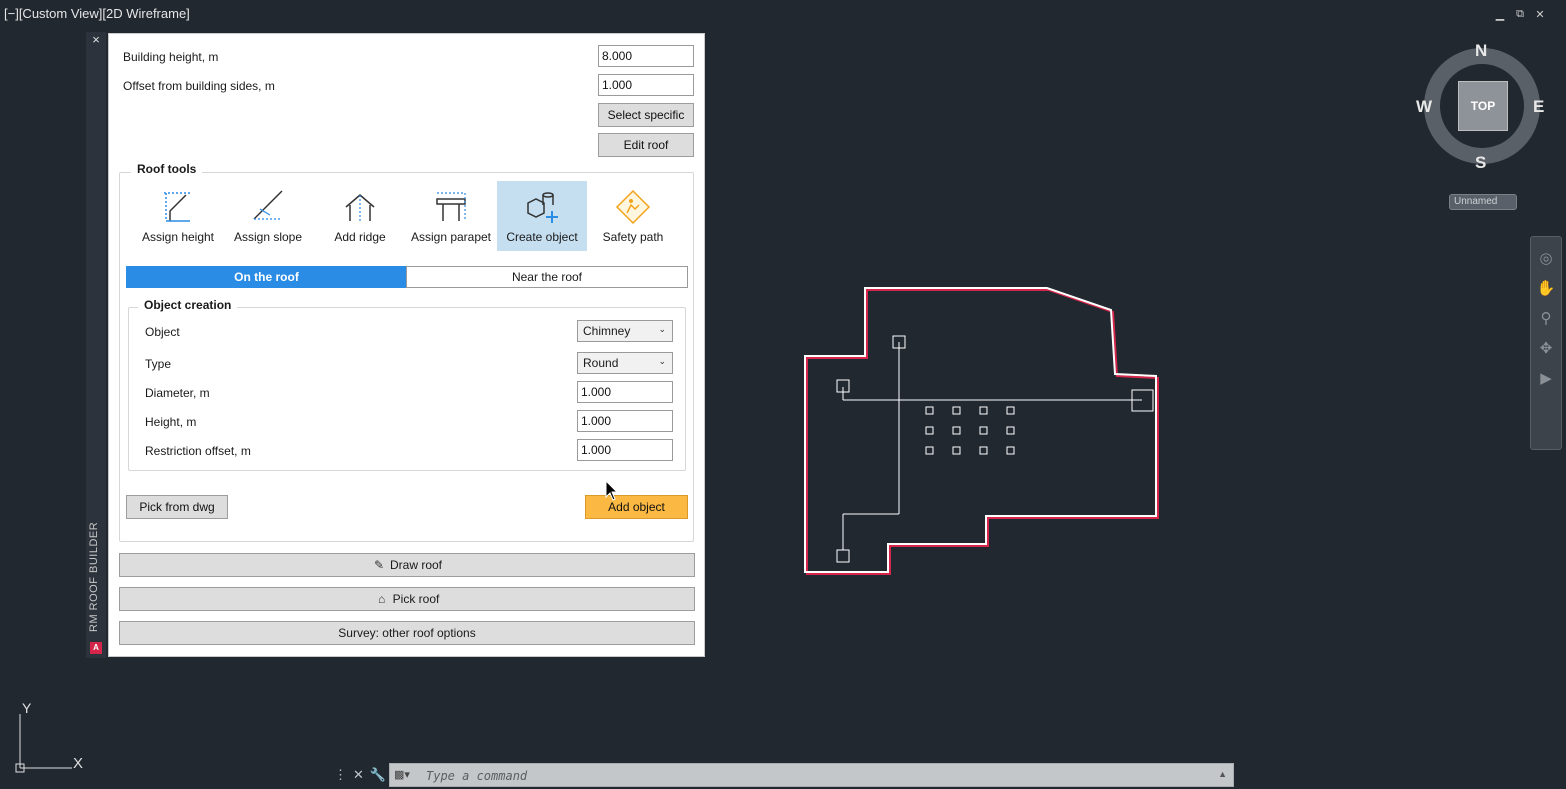  What do you see at coordinates (198, 451) in the screenshot?
I see `restriction-offset-label: Restriction offset, m` at bounding box center [198, 451].